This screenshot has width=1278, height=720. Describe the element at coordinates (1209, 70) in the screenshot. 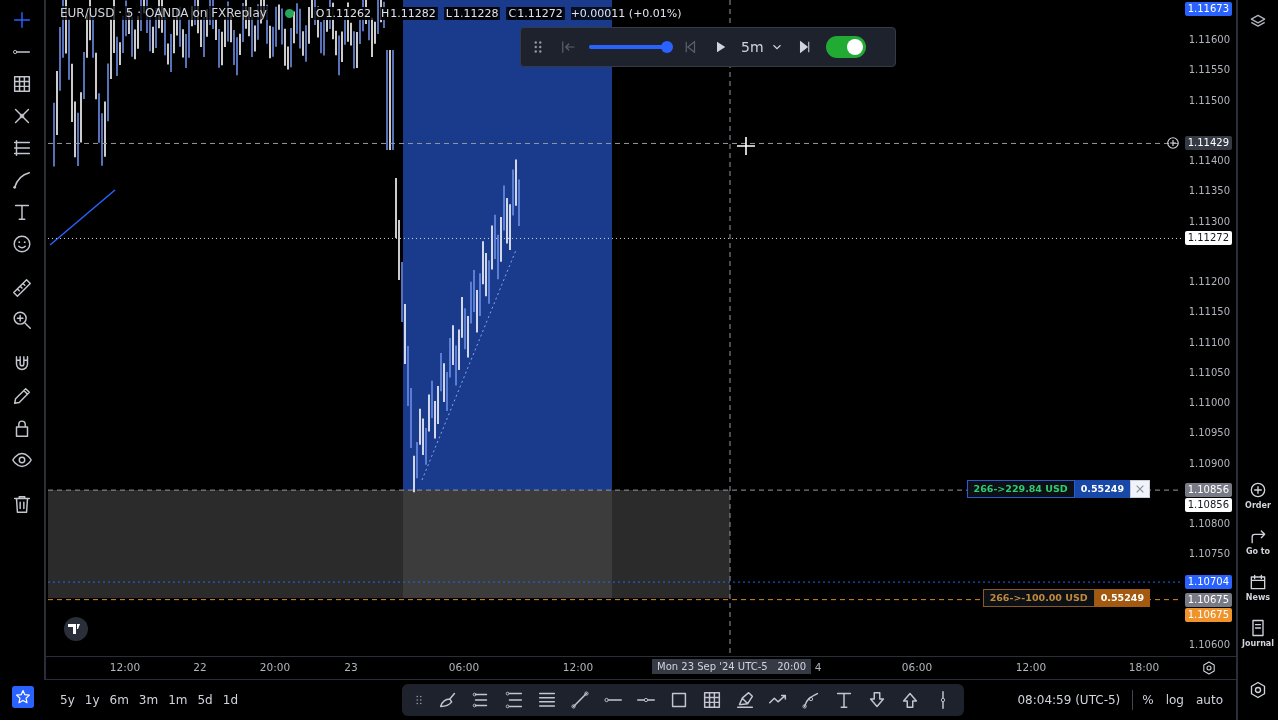

I see `price-label: 1.11550` at that location.